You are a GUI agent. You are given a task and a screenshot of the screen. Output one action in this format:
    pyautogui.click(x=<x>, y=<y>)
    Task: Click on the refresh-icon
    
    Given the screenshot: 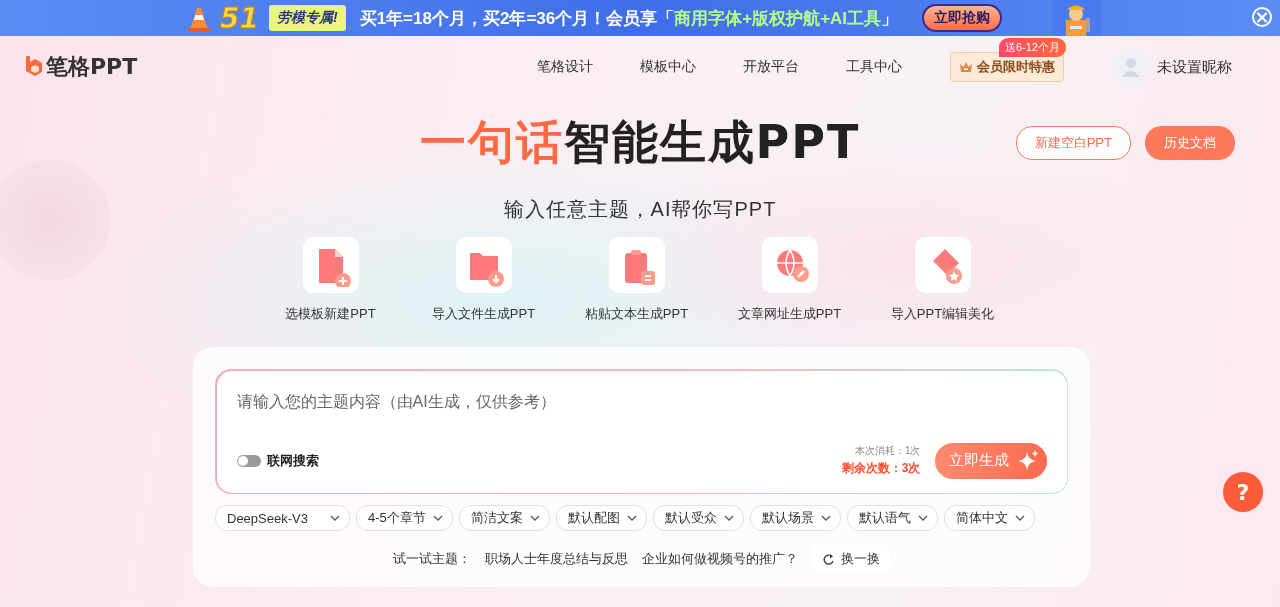 What is the action you would take?
    pyautogui.click(x=828, y=559)
    